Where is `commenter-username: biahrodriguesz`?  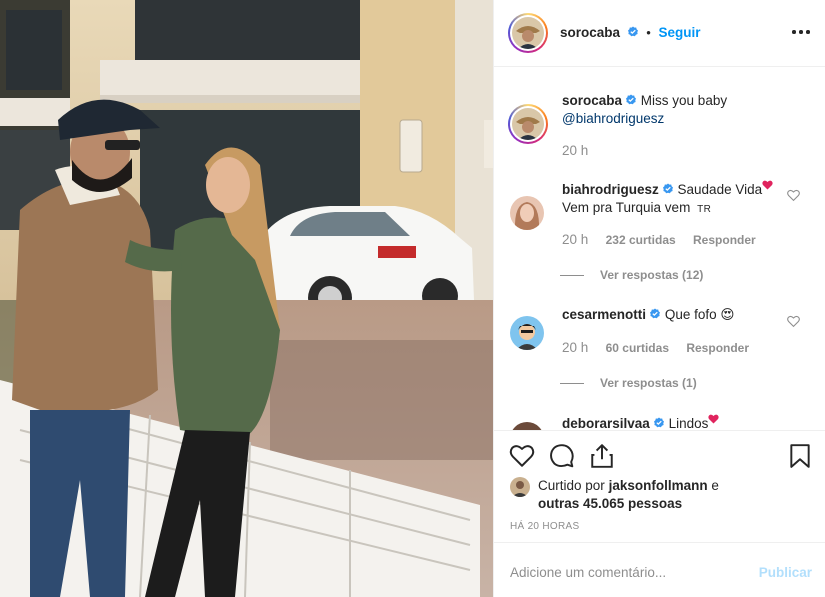 commenter-username: biahrodriguesz is located at coordinates (610, 189).